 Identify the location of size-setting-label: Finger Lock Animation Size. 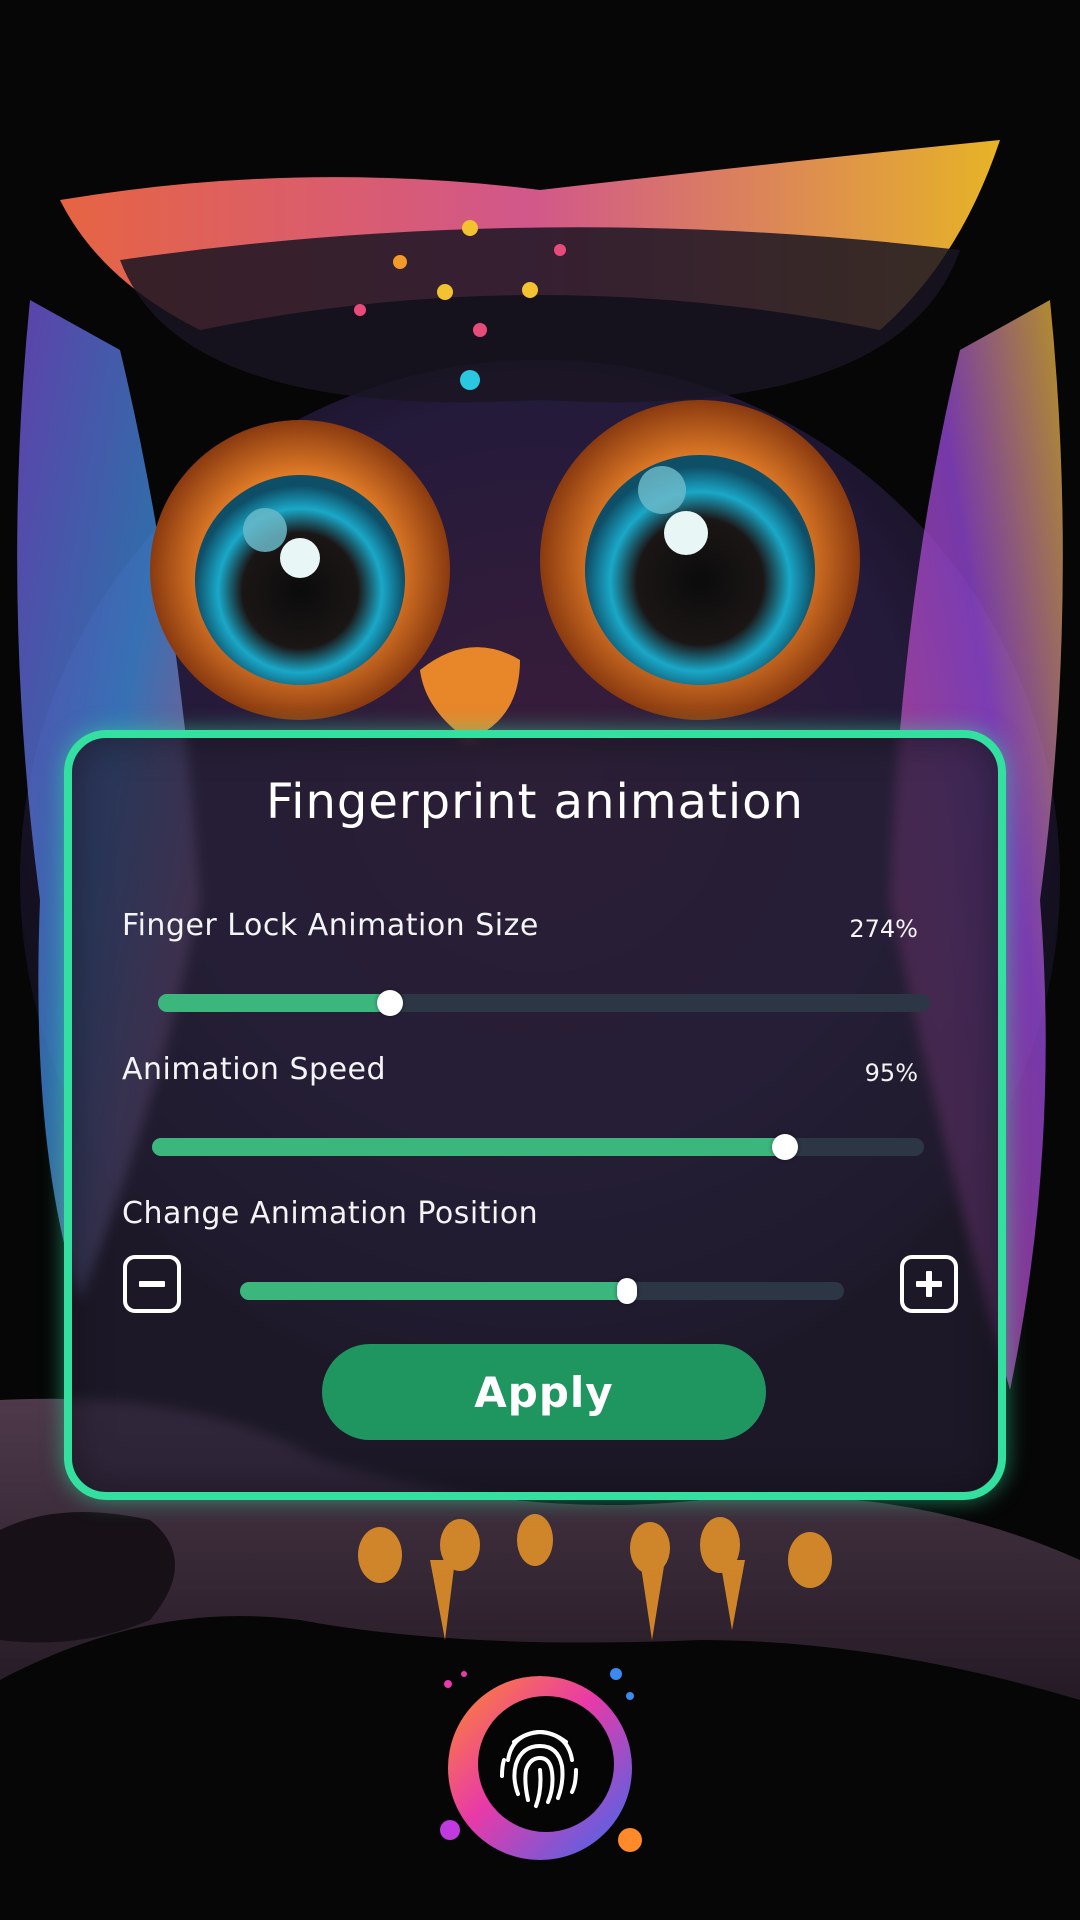
(330, 925).